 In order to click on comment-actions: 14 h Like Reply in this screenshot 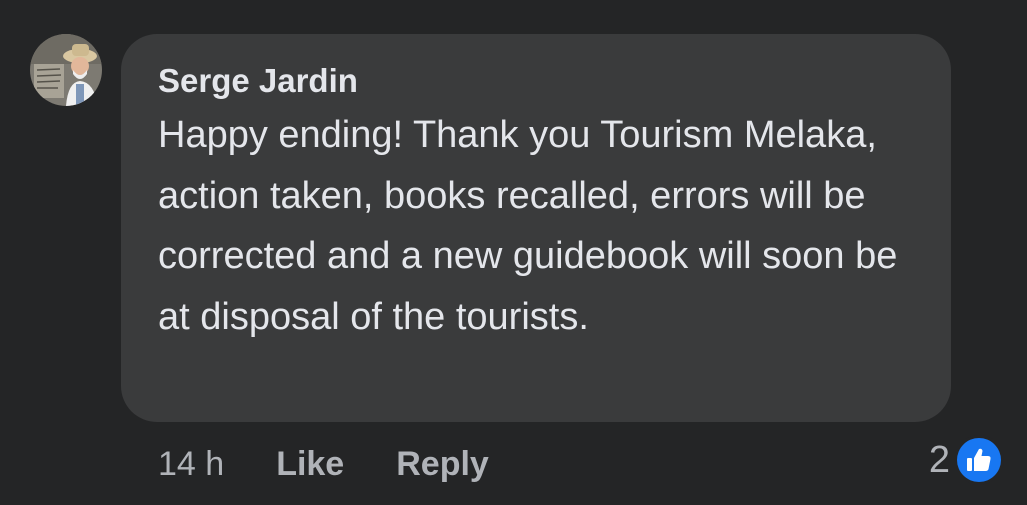, I will do `click(349, 464)`.